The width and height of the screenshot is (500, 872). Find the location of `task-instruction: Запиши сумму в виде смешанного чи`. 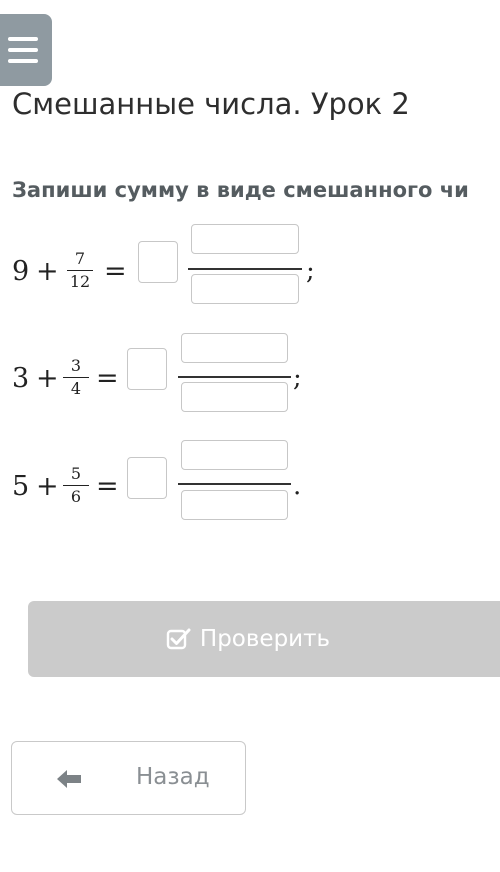

task-instruction: Запиши сумму в виде смешанного чи is located at coordinates (240, 190).